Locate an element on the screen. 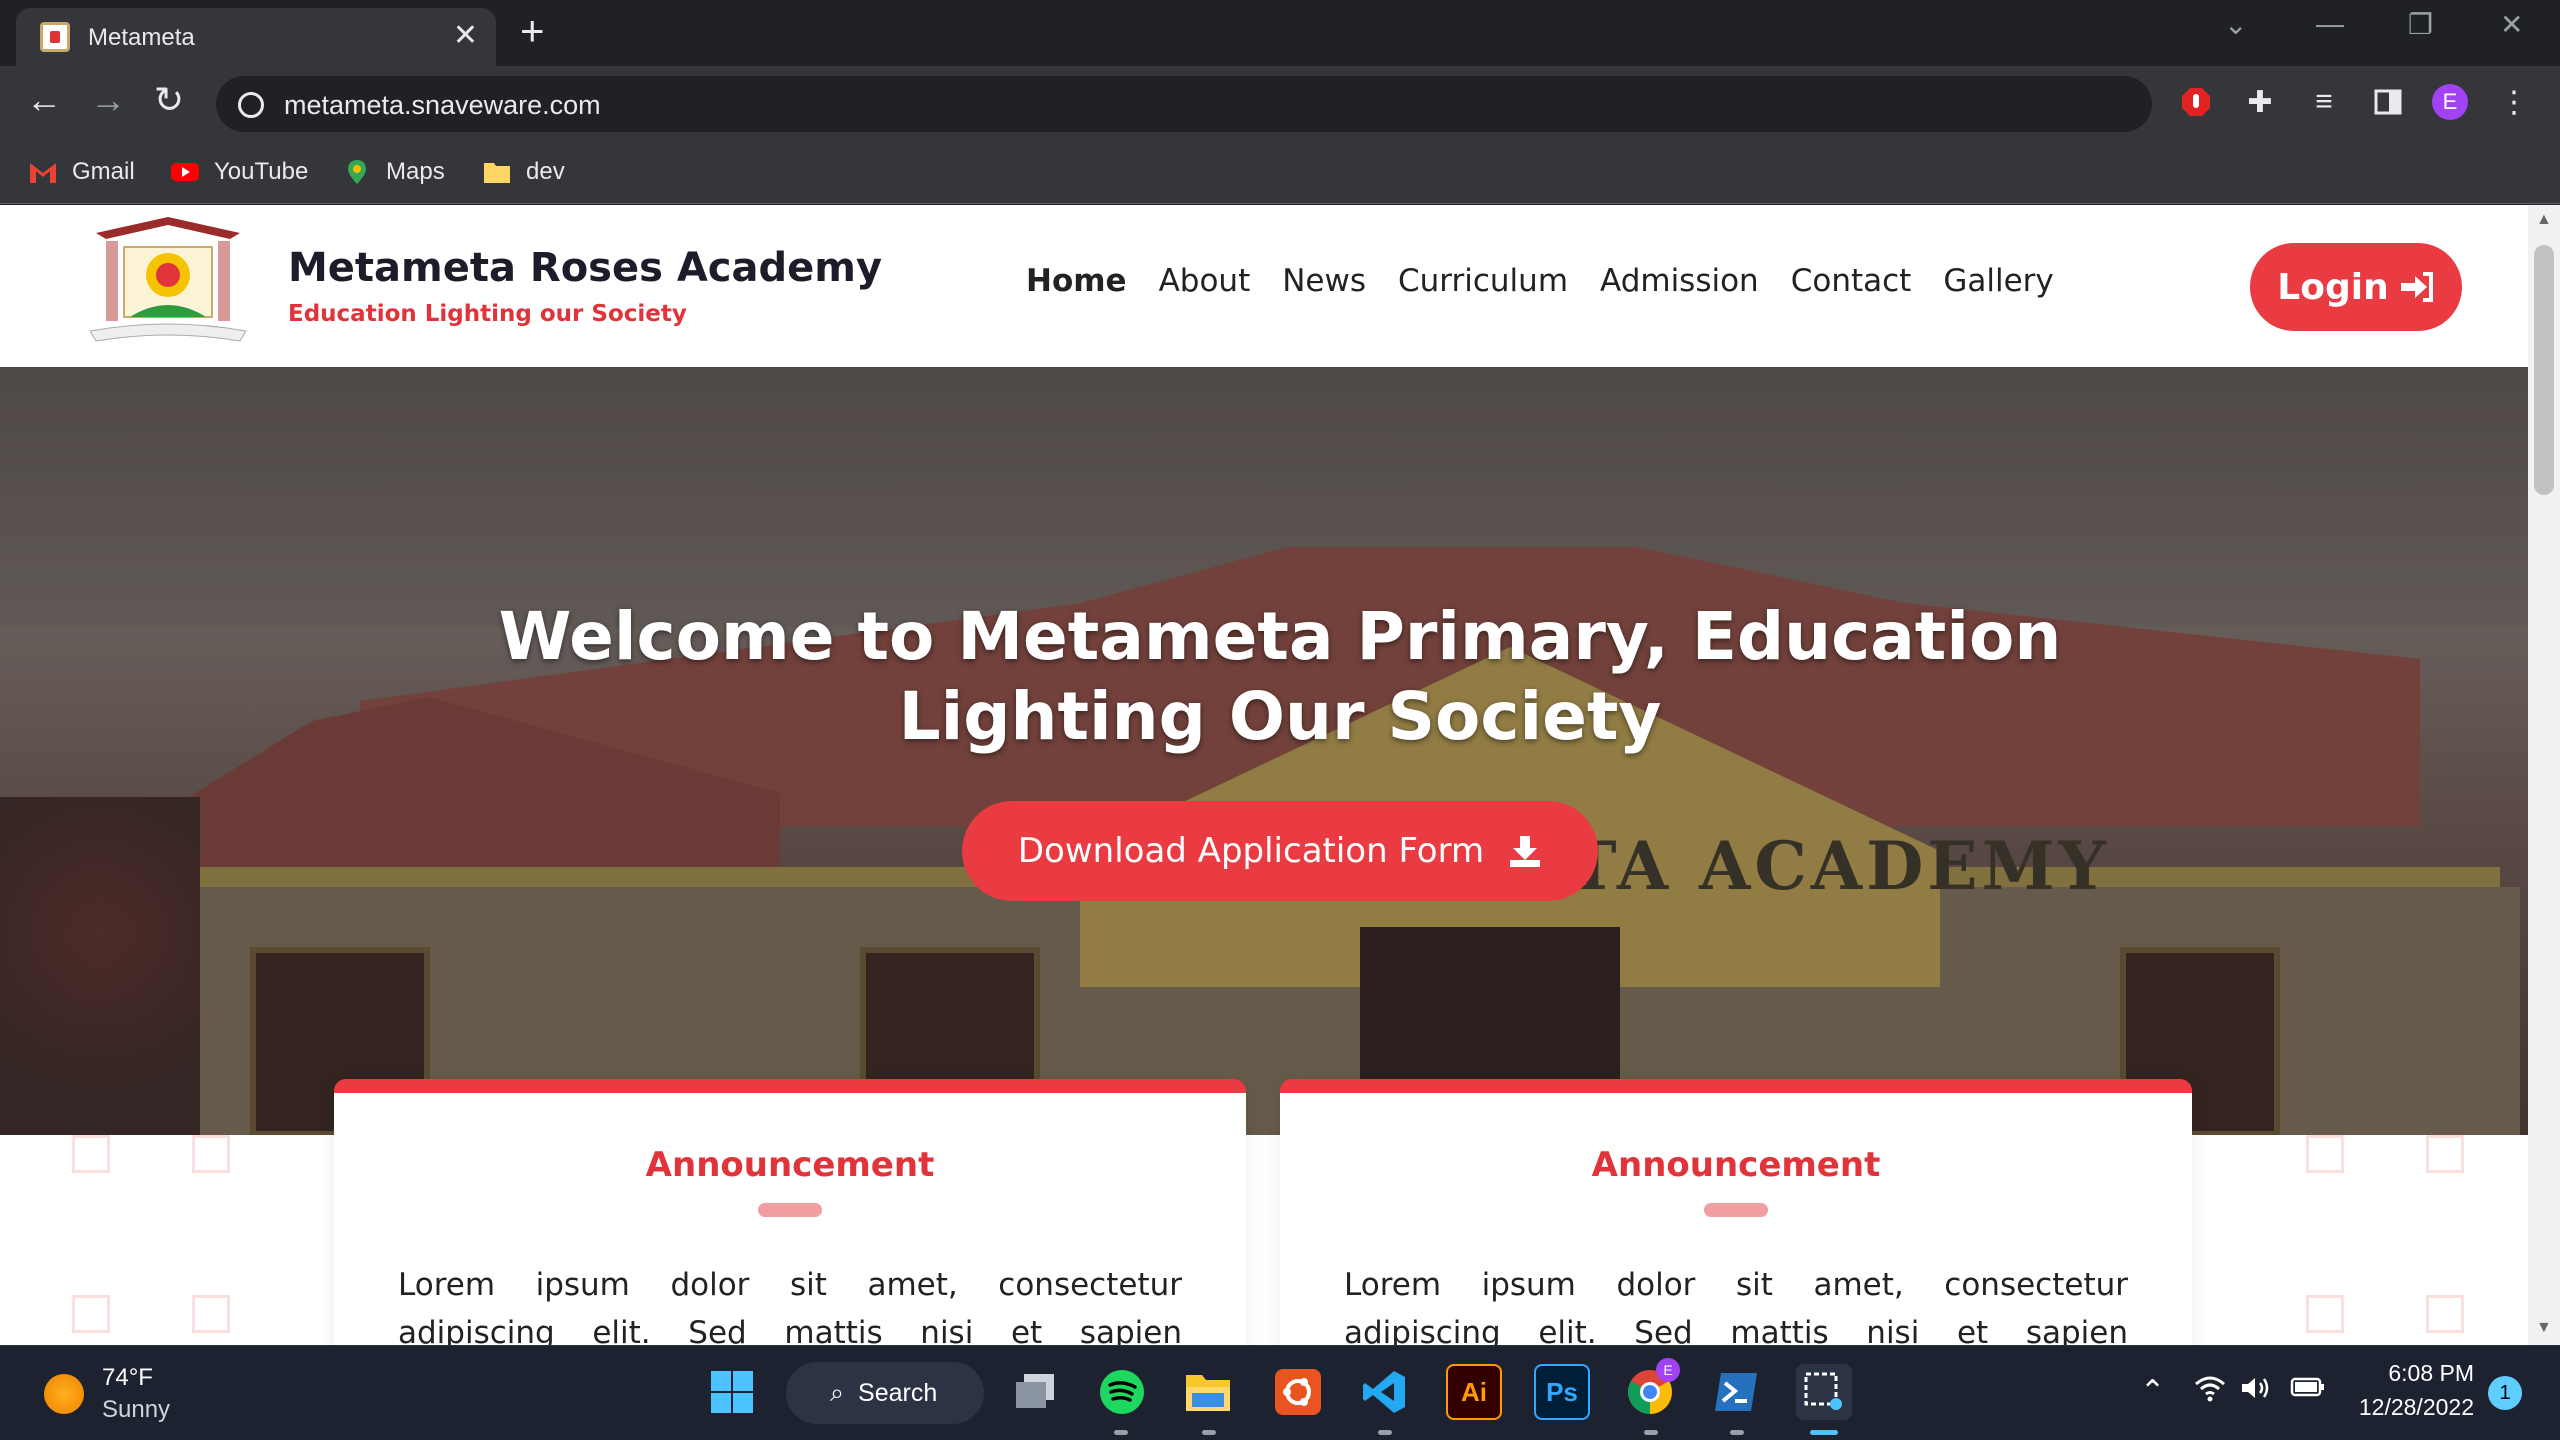  restore-icon: ❐ is located at coordinates (2420, 24).